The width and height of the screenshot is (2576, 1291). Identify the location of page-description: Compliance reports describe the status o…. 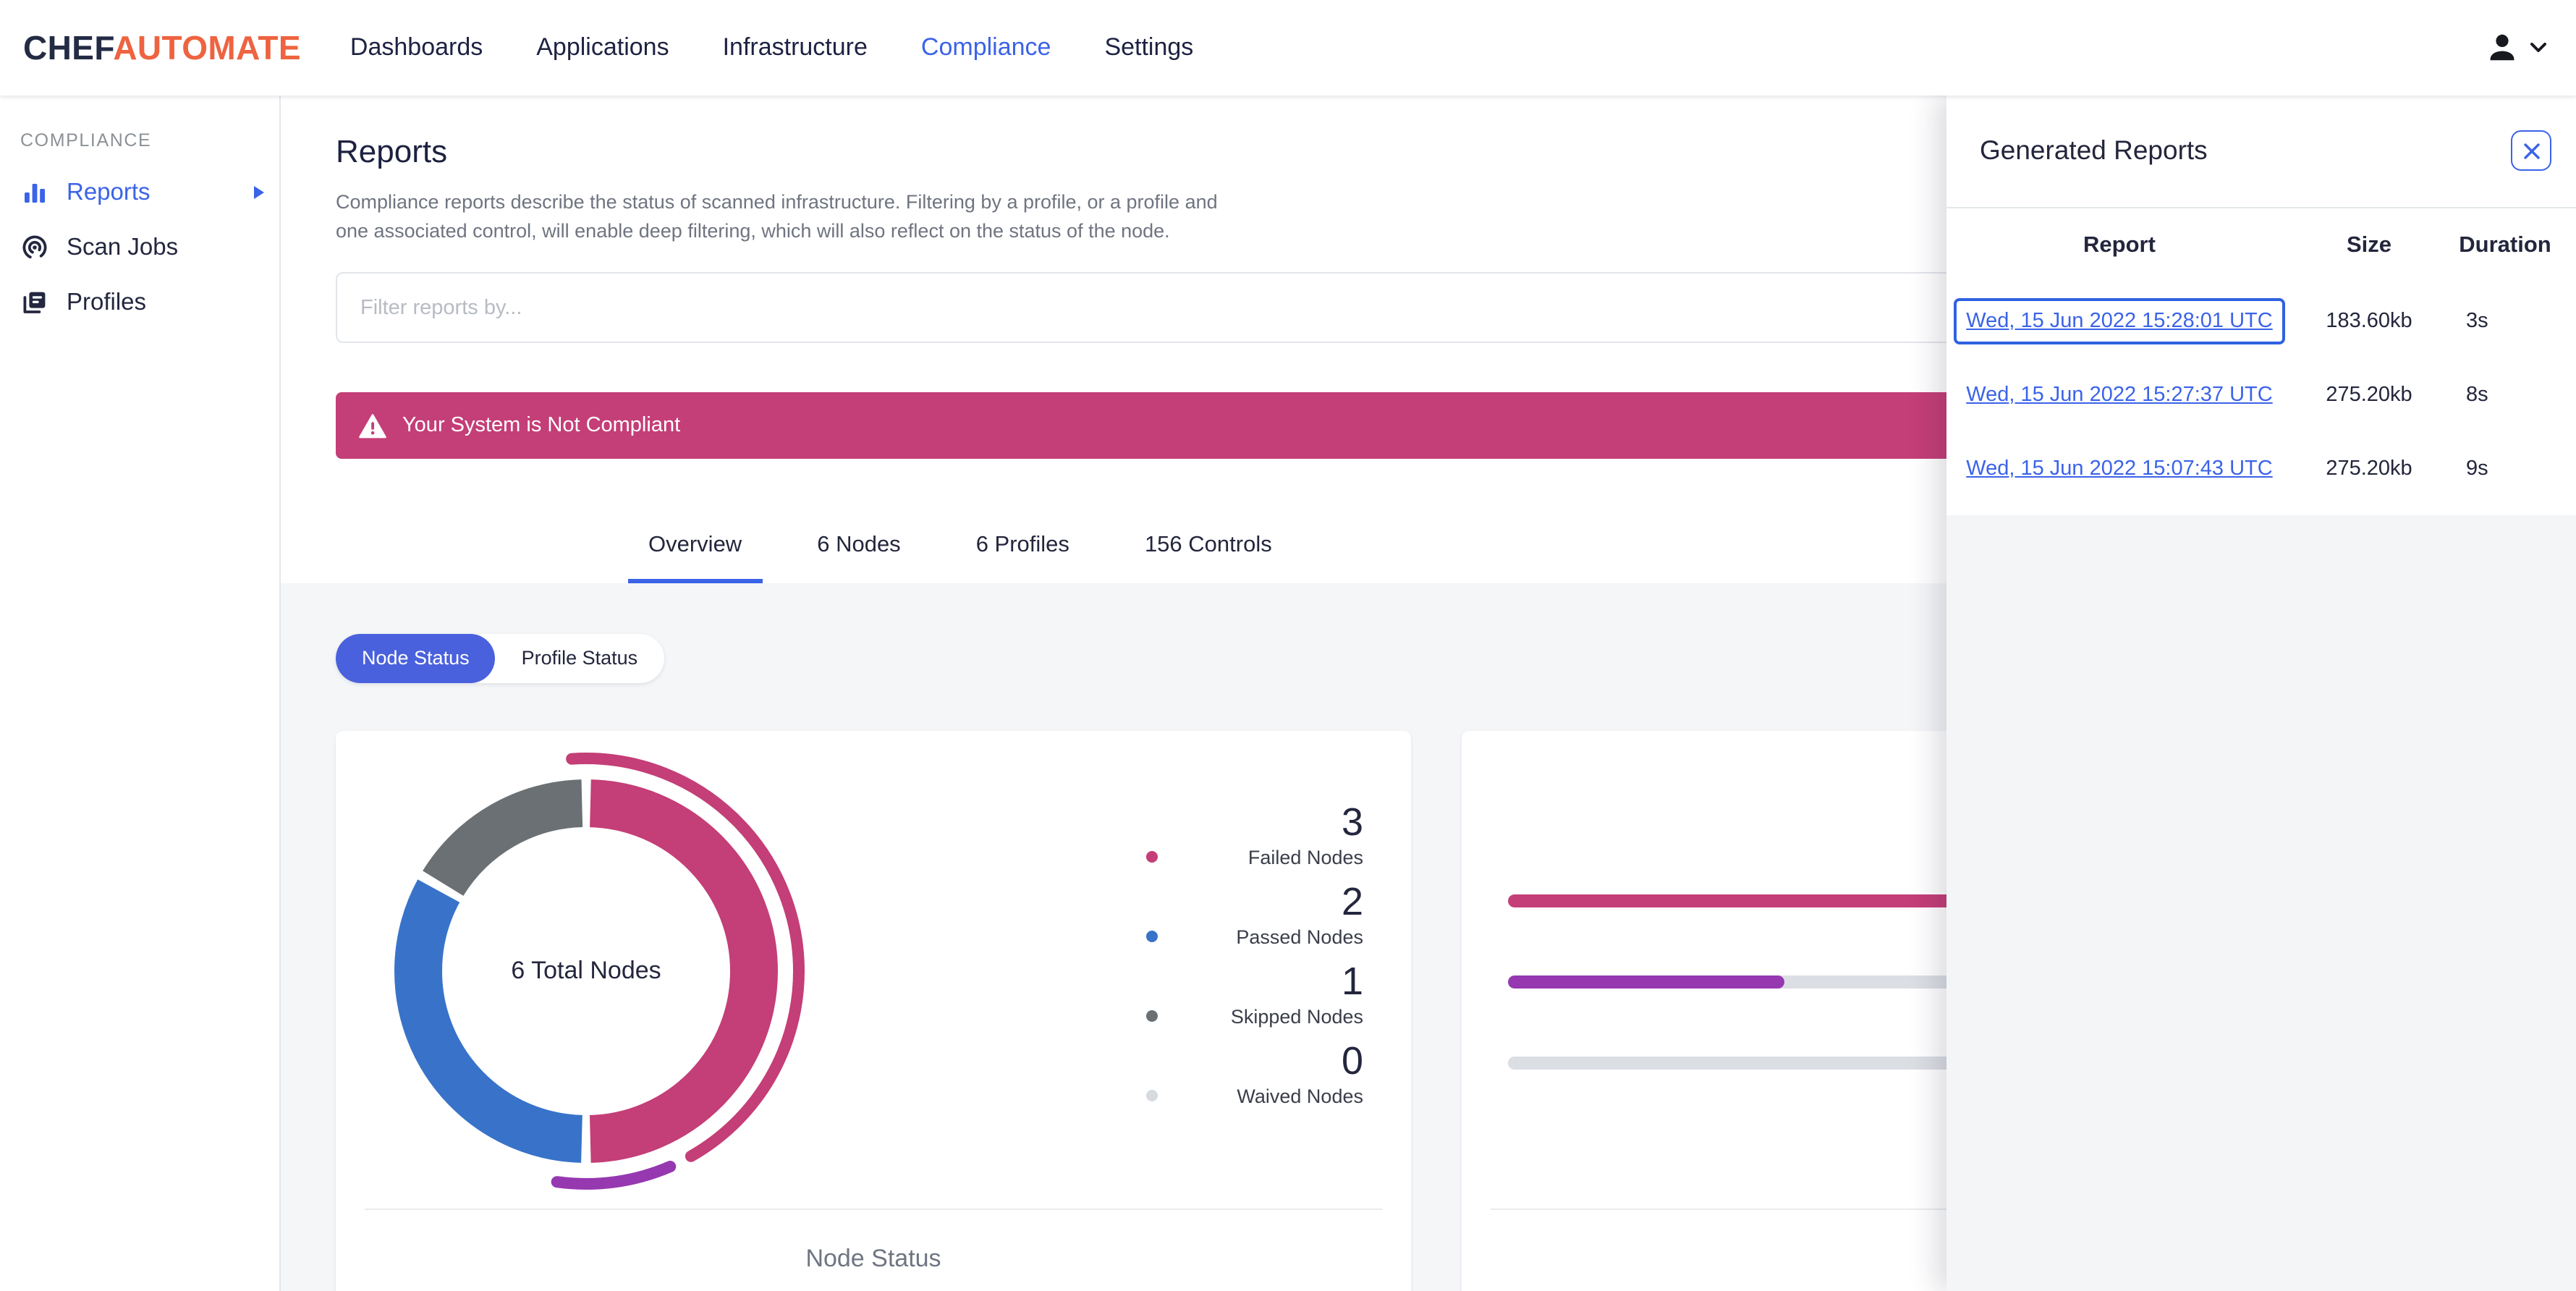
(777, 216).